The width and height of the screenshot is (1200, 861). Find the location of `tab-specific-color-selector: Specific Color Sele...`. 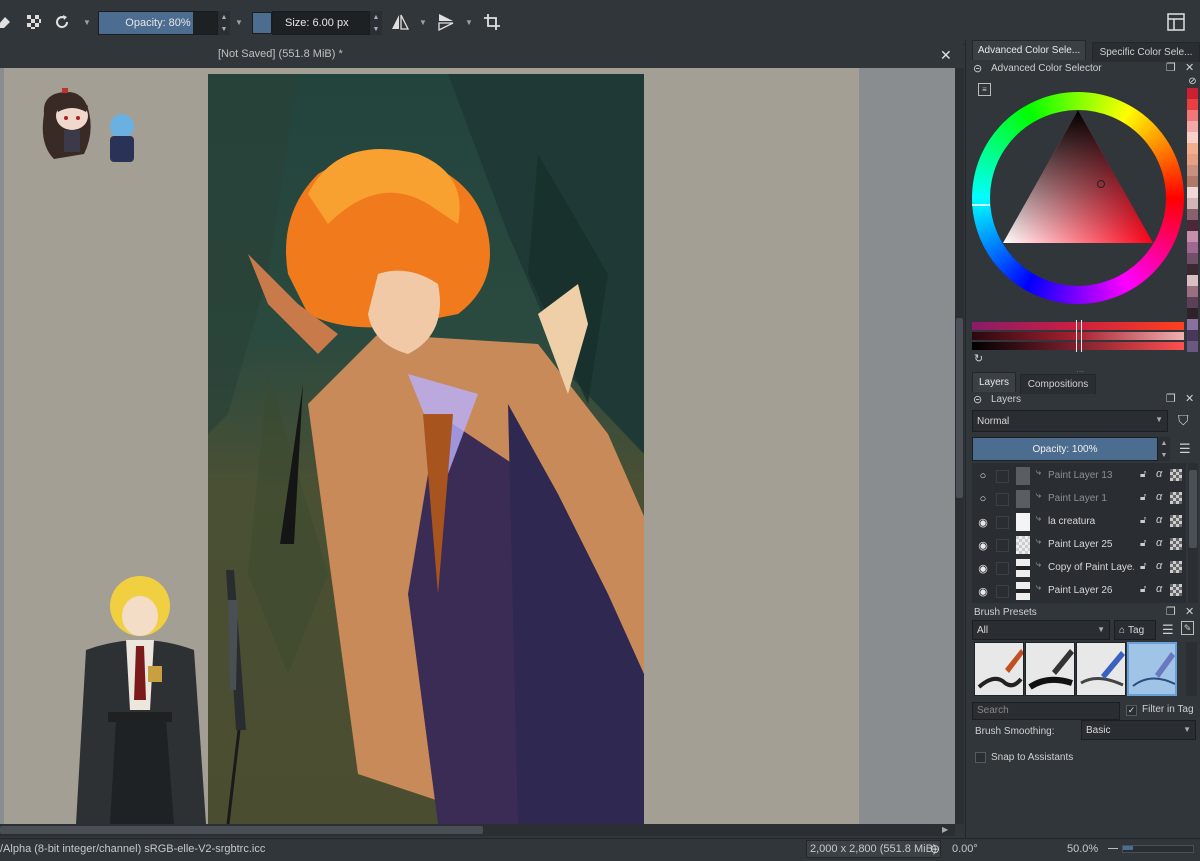

tab-specific-color-selector: Specific Color Sele... is located at coordinates (1146, 52).